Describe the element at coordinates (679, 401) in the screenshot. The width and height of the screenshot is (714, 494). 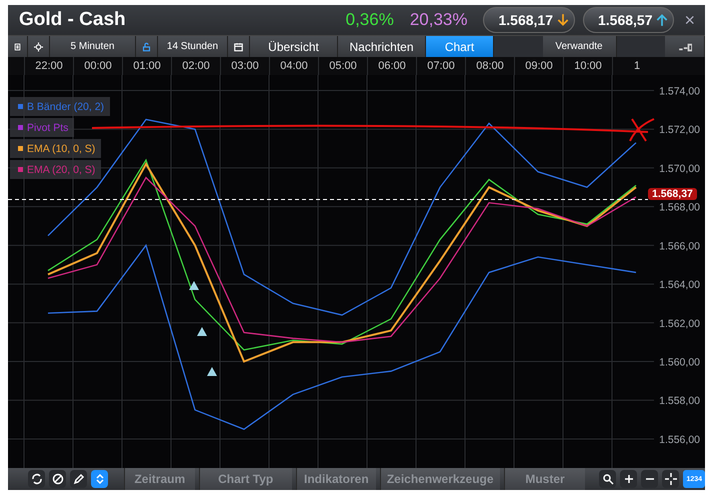
I see `price-label: 1.558,00` at that location.